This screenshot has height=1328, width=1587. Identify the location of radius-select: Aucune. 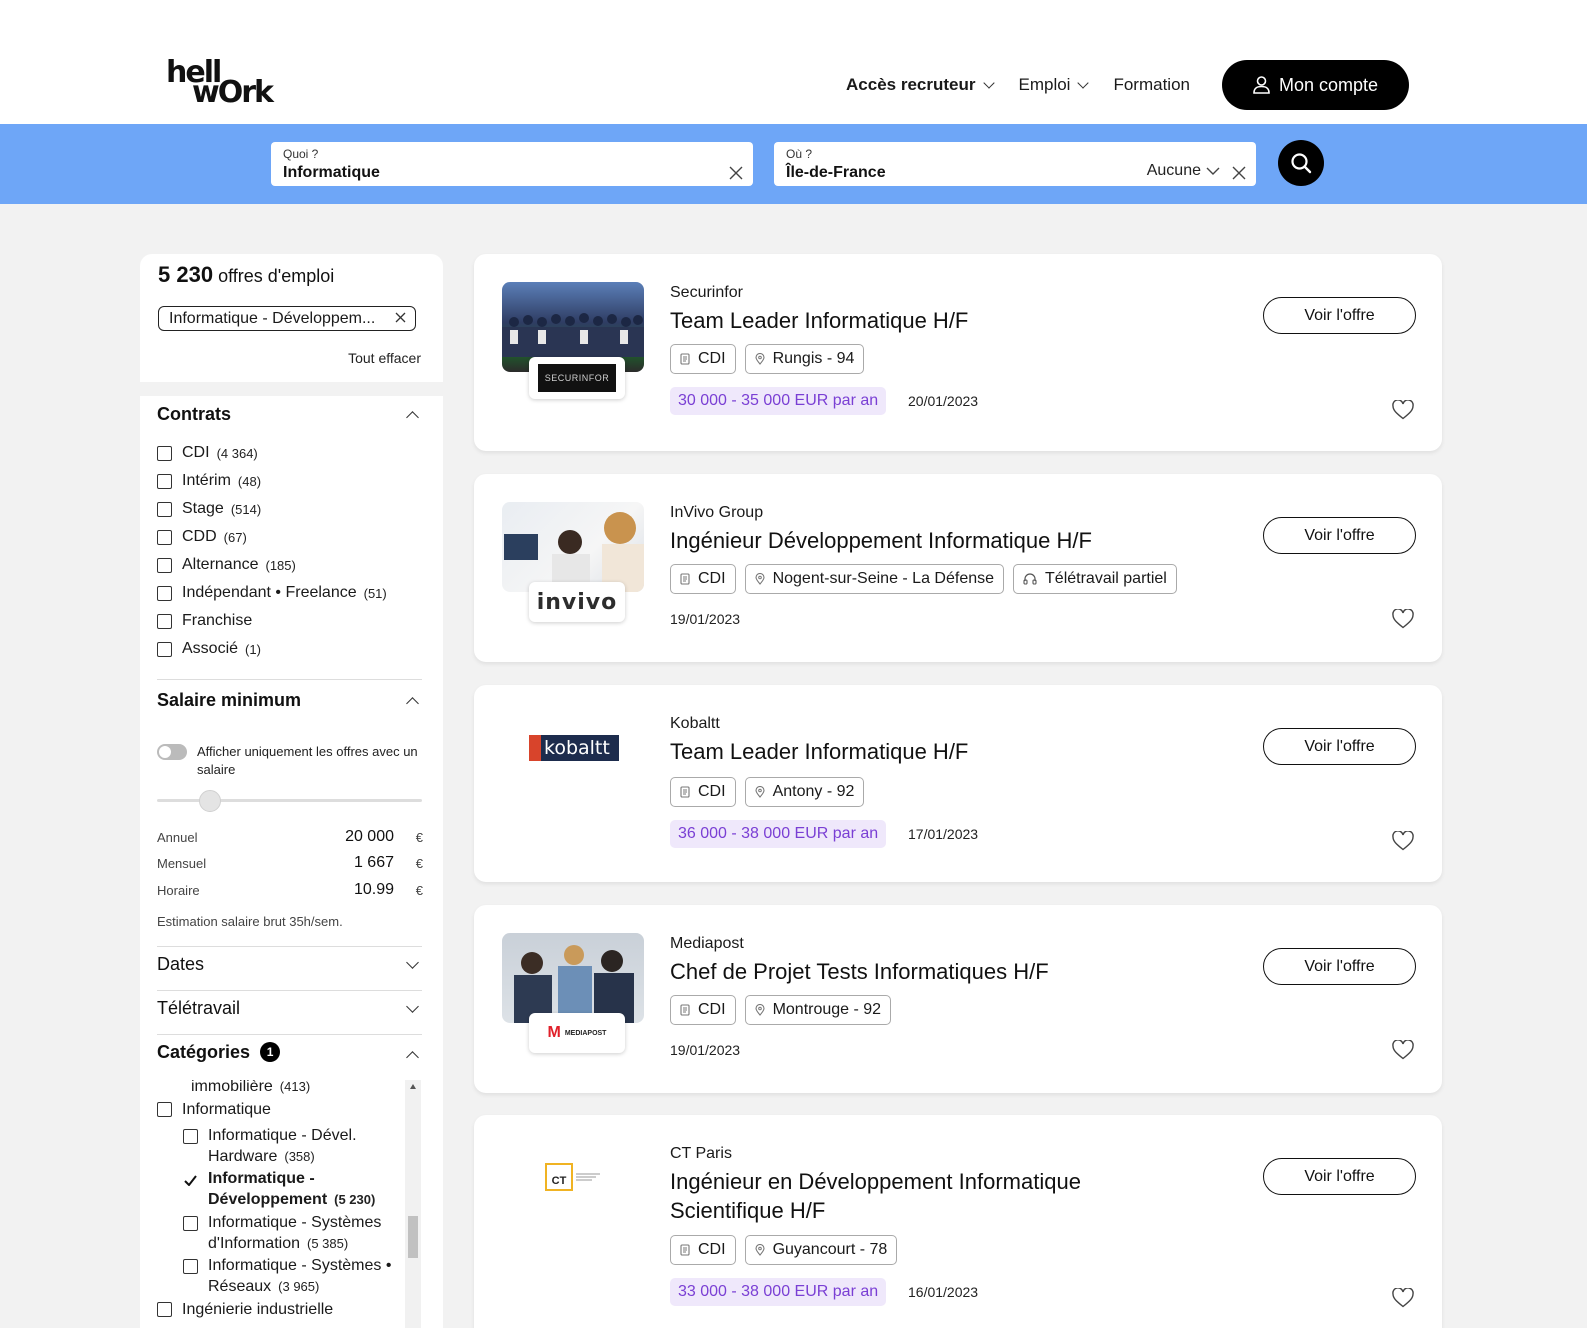
(1183, 171).